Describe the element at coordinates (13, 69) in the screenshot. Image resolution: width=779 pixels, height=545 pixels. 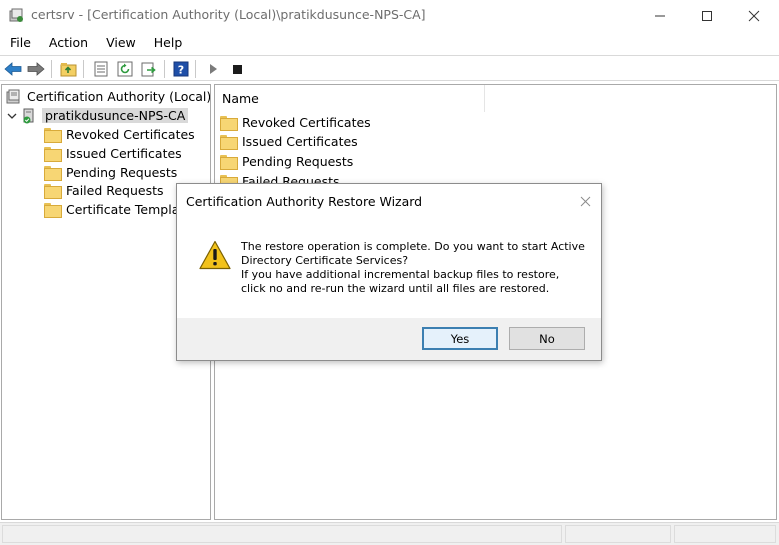
I see `back-icon` at that location.